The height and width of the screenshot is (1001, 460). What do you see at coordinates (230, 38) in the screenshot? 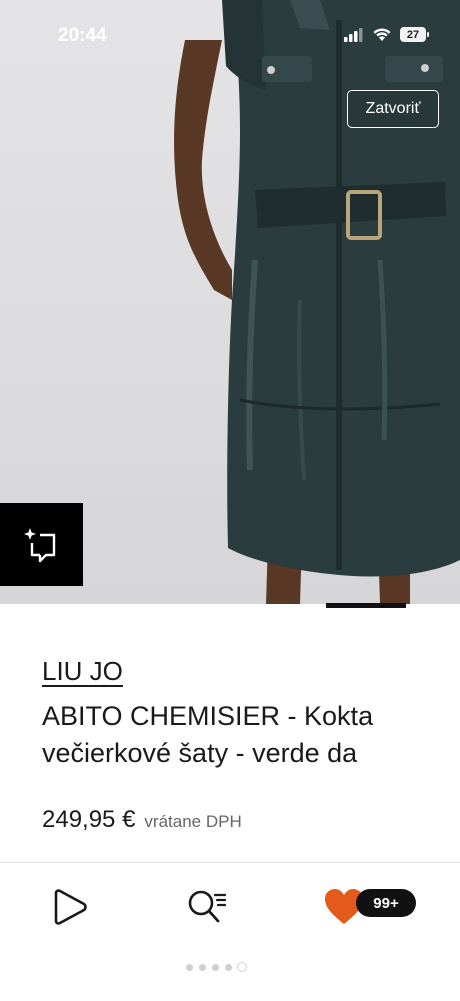
I see `status-bar: 20:44 27` at bounding box center [230, 38].